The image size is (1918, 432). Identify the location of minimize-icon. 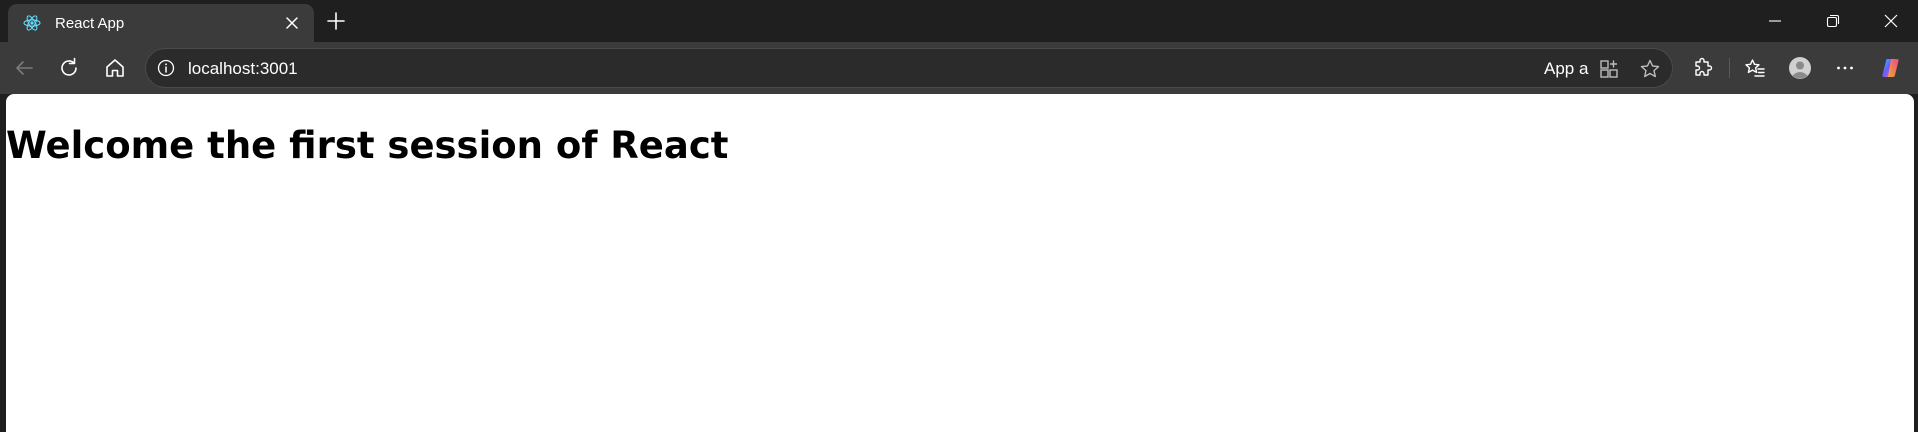
(1775, 21).